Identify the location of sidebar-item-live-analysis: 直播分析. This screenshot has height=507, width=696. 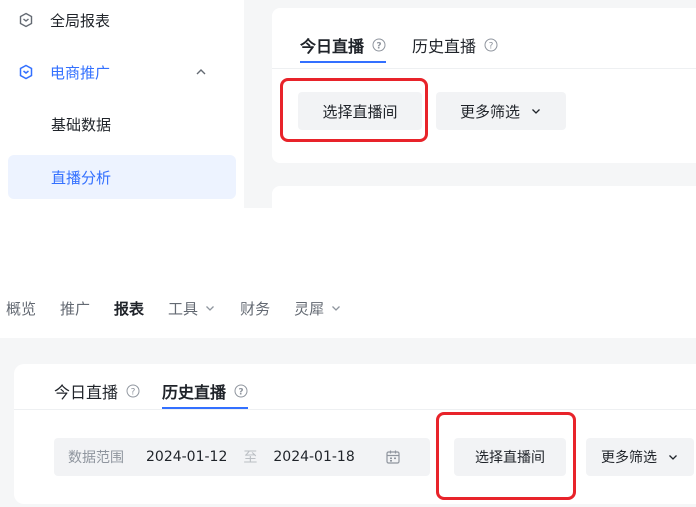
(122, 177).